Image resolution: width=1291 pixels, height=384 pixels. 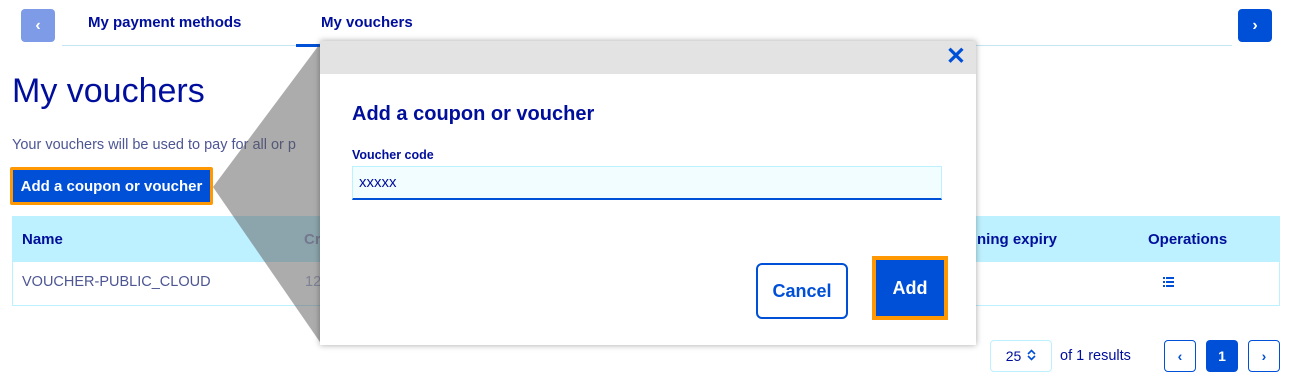 I want to click on add-button: Add, so click(x=910, y=288).